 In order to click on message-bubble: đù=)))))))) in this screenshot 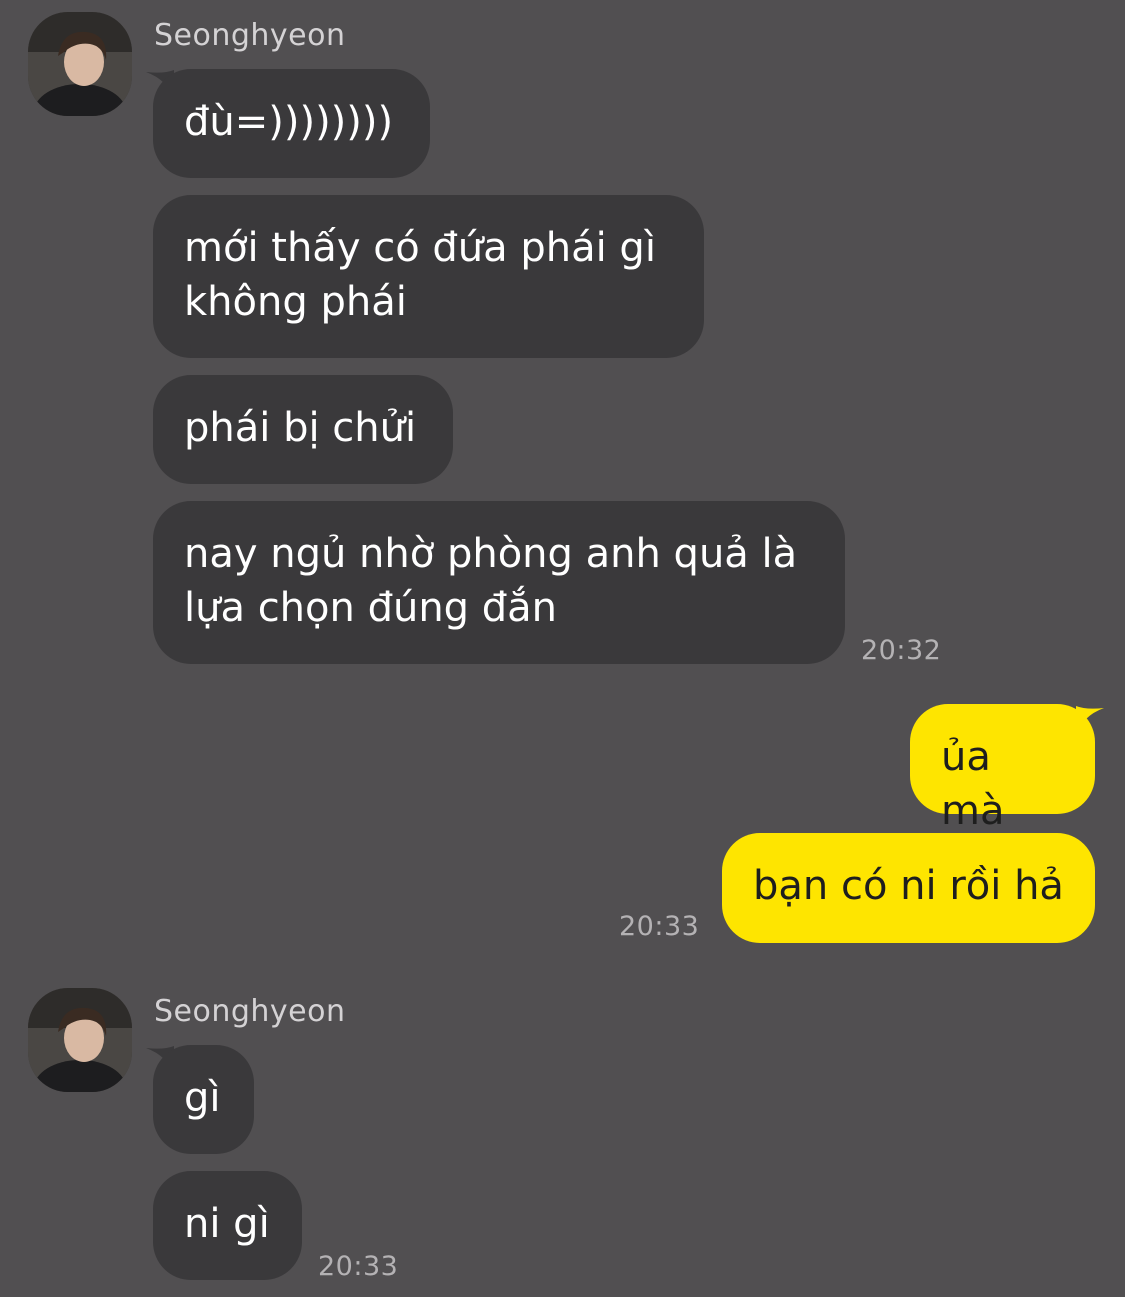, I will do `click(291, 123)`.